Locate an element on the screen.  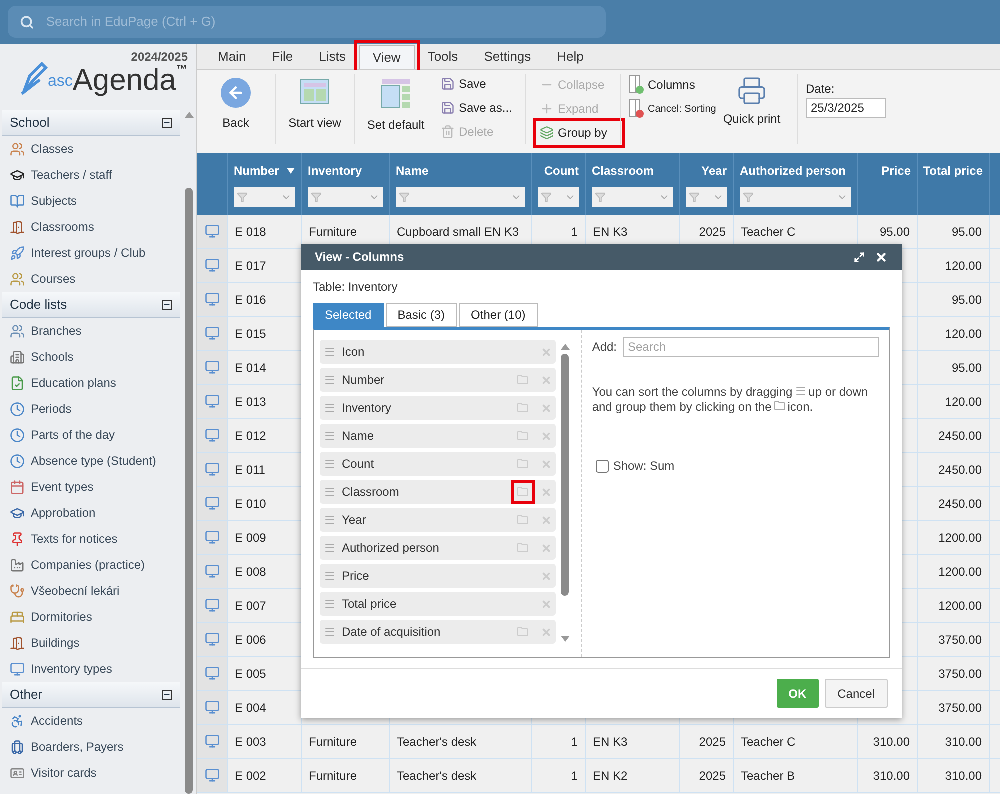
cancel-button: Cancel is located at coordinates (856, 693).